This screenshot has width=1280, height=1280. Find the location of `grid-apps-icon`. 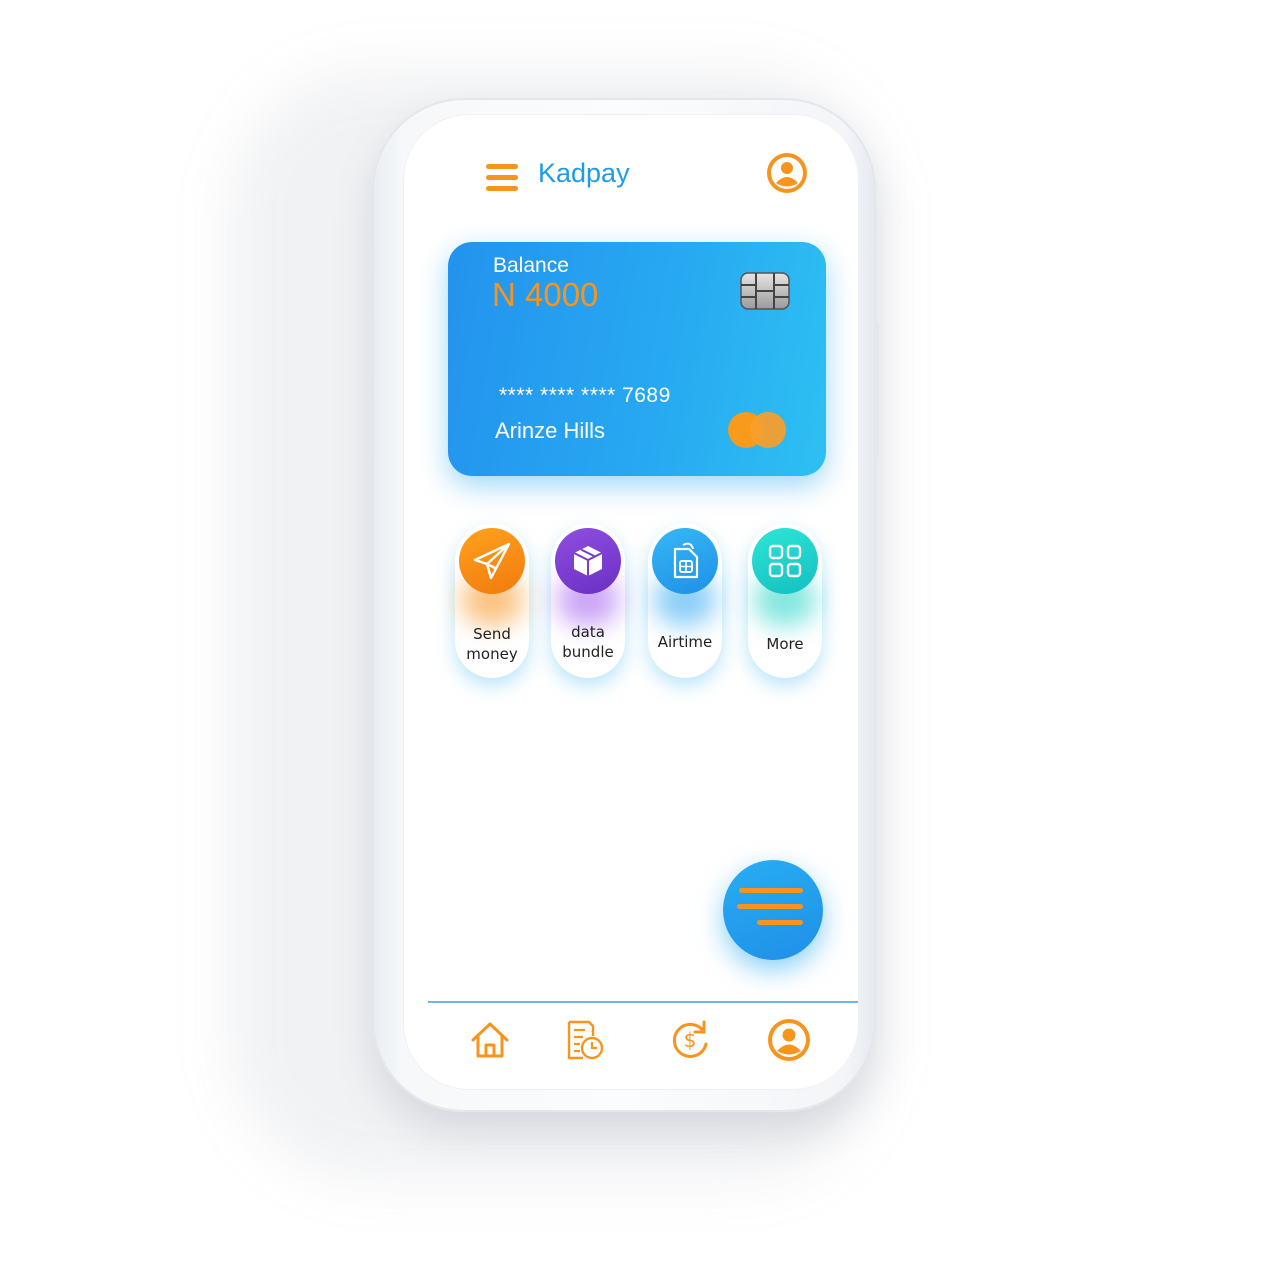

grid-apps-icon is located at coordinates (785, 561).